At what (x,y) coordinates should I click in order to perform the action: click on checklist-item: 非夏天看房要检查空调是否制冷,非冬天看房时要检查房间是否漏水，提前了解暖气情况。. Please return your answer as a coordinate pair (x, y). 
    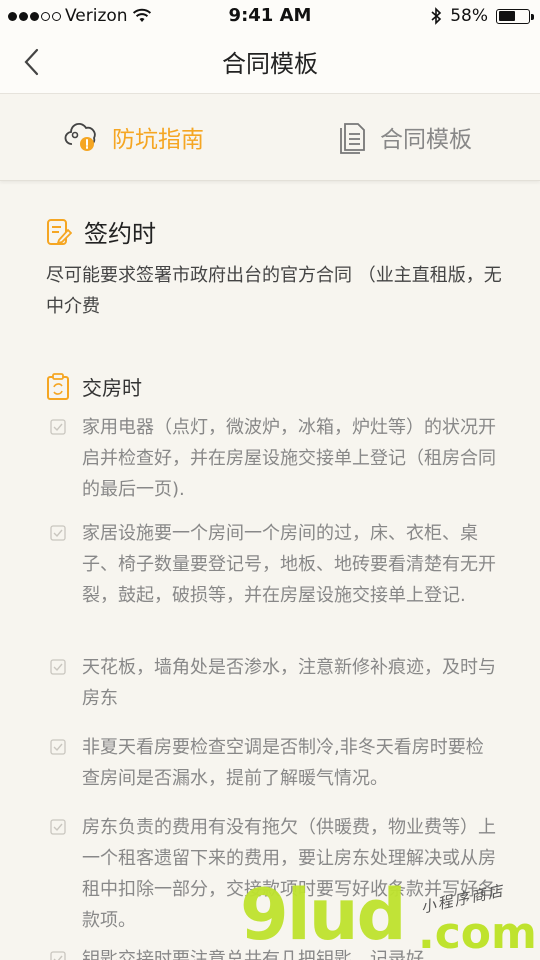
    Looking at the image, I should click on (275, 763).